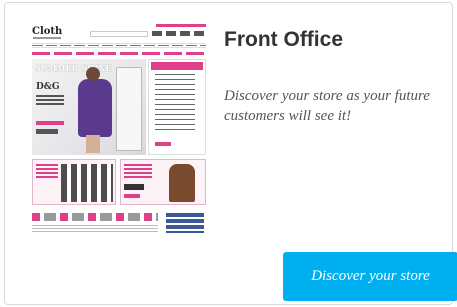 This screenshot has width=457, height=307. What do you see at coordinates (175, 104) in the screenshot?
I see `preview-side-list` at bounding box center [175, 104].